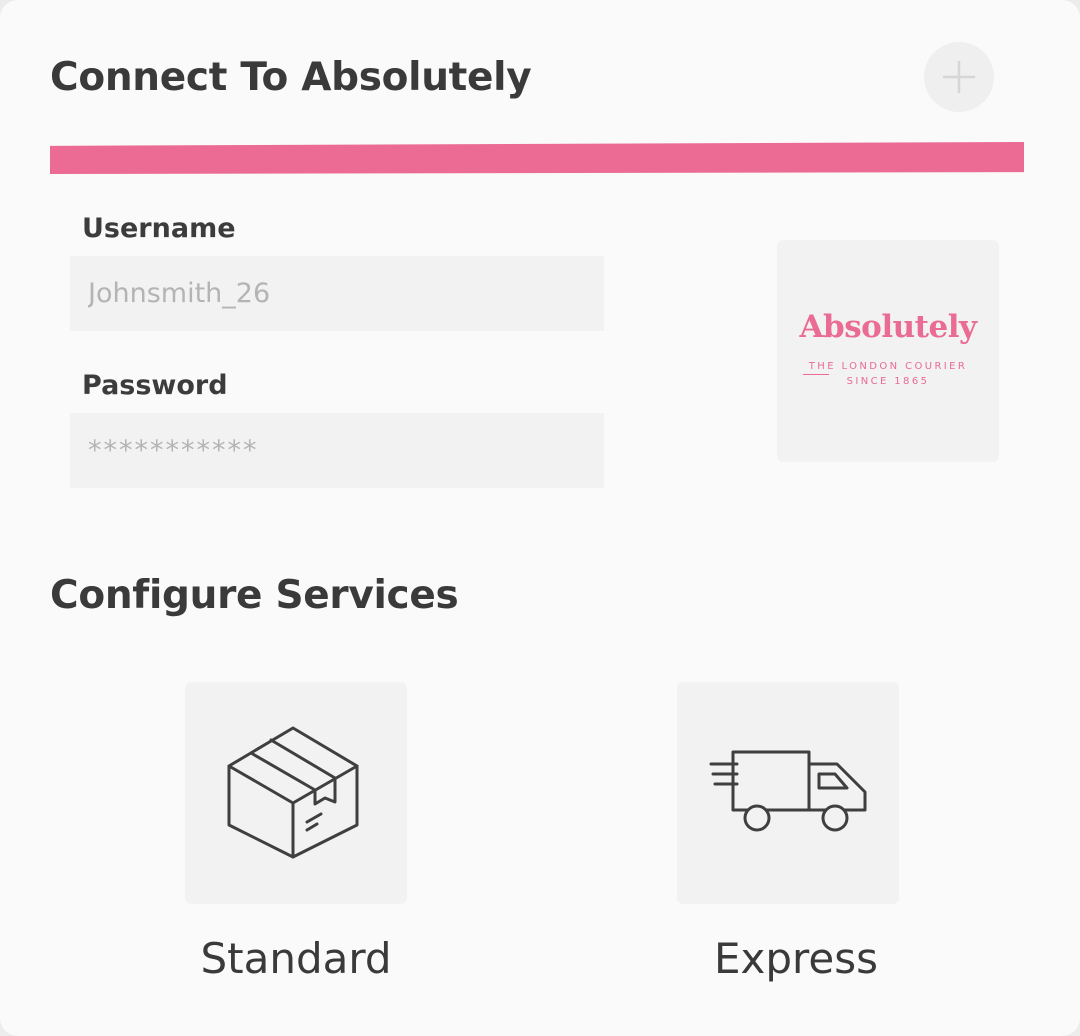 The image size is (1080, 1036). I want to click on delivery-truck-icon, so click(788, 791).